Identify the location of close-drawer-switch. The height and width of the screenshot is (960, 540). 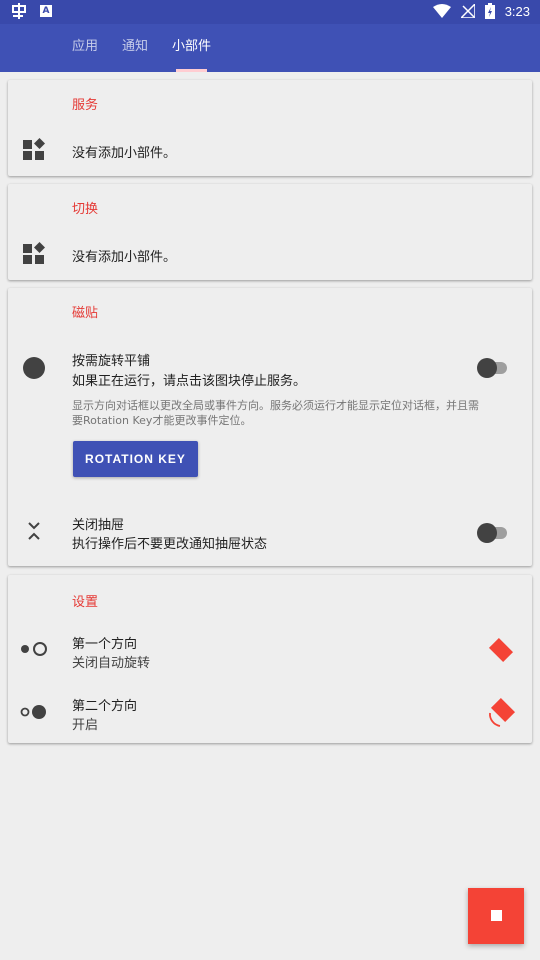
(493, 532).